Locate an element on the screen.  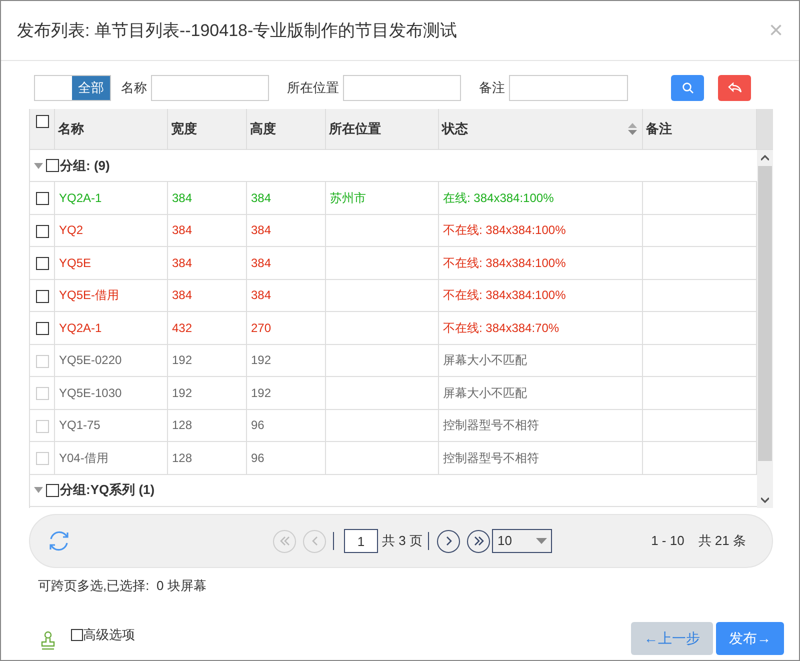
column-header: 状态 is located at coordinates (541, 129).